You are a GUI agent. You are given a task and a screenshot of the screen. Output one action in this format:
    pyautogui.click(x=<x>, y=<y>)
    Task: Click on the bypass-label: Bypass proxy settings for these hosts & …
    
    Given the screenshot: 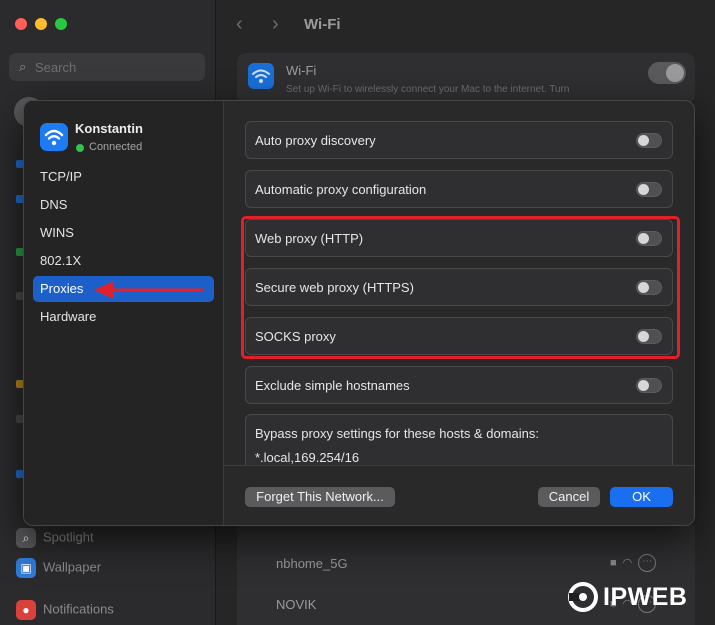 What is the action you would take?
    pyautogui.click(x=397, y=433)
    